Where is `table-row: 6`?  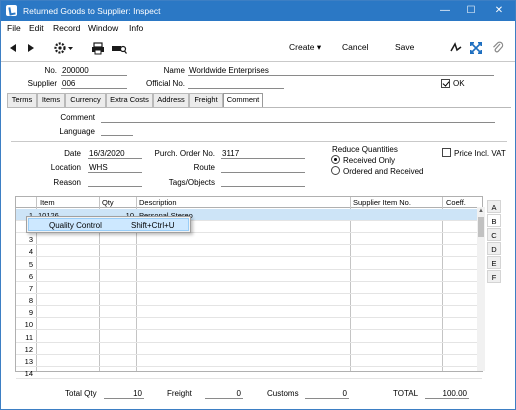 table-row: 6 is located at coordinates (249, 276).